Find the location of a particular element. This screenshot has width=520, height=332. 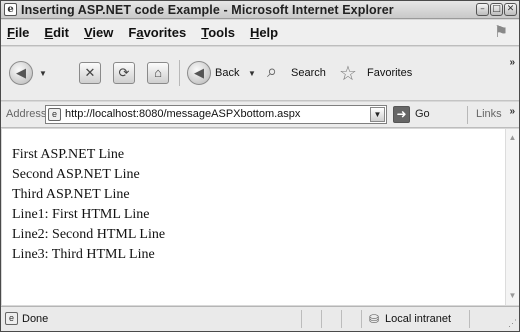

menu-file: File is located at coordinates (18, 32).